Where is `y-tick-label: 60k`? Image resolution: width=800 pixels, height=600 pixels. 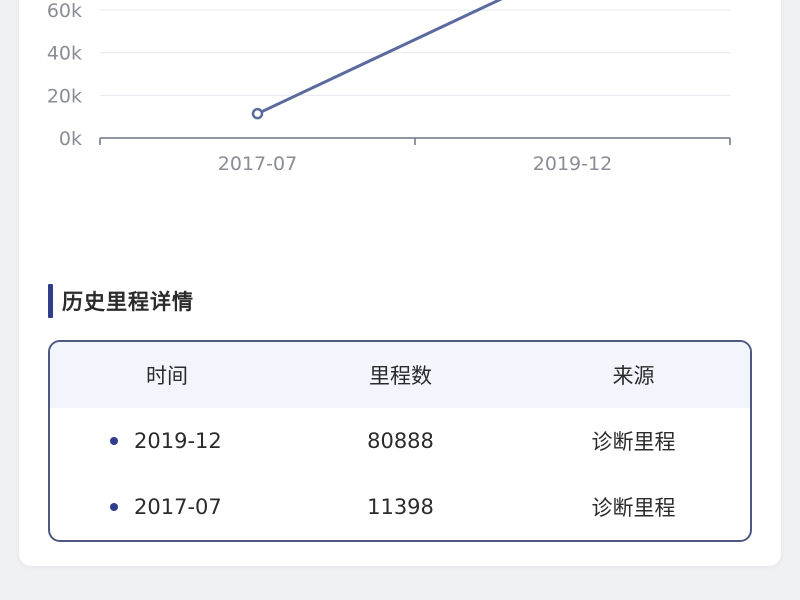 y-tick-label: 60k is located at coordinates (64, 11).